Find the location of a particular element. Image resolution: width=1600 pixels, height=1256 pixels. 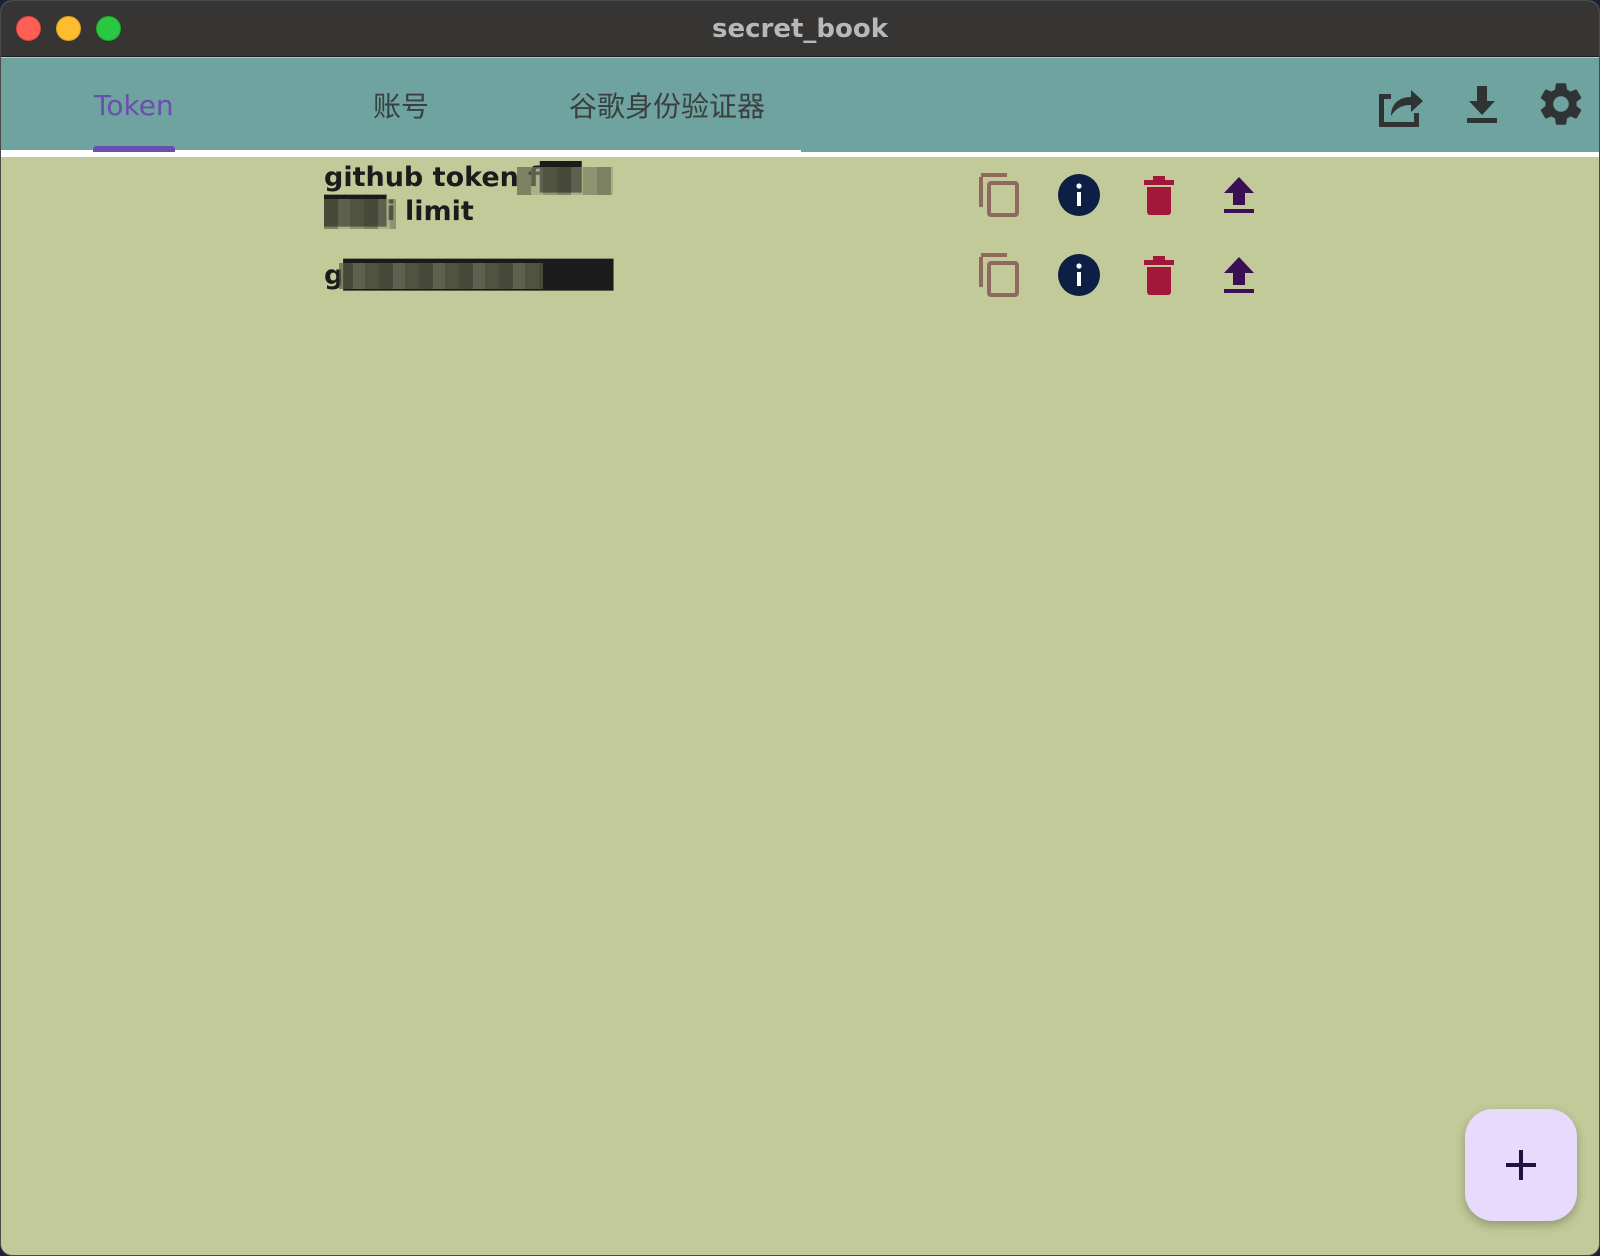

title-bar: secret_book is located at coordinates (800, 29).